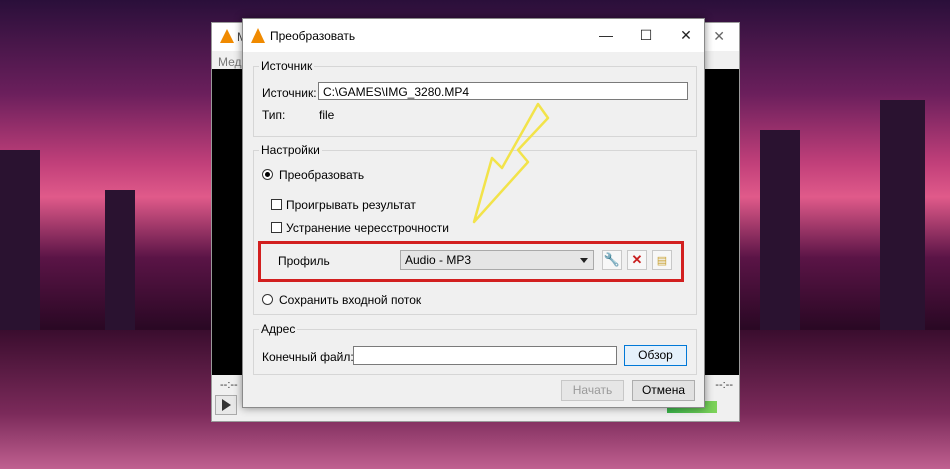 The width and height of the screenshot is (950, 469). Describe the element at coordinates (686, 35) in the screenshot. I see `close-button: ✕` at that location.